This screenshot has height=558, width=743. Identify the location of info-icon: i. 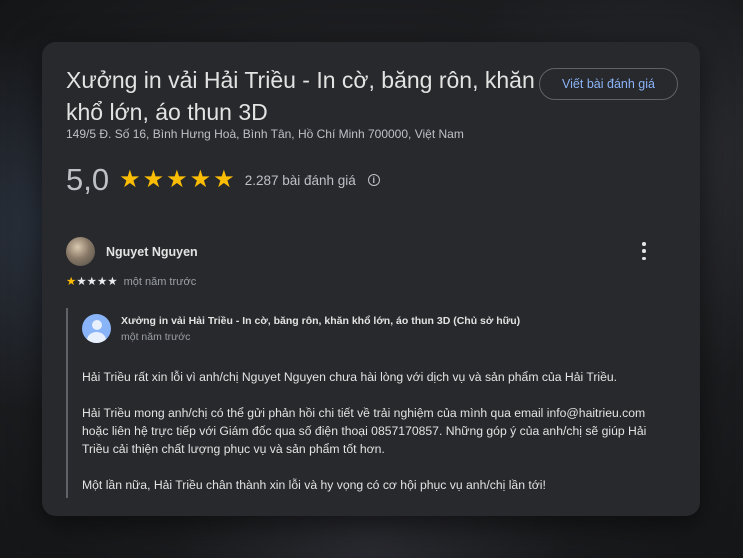
(373, 180).